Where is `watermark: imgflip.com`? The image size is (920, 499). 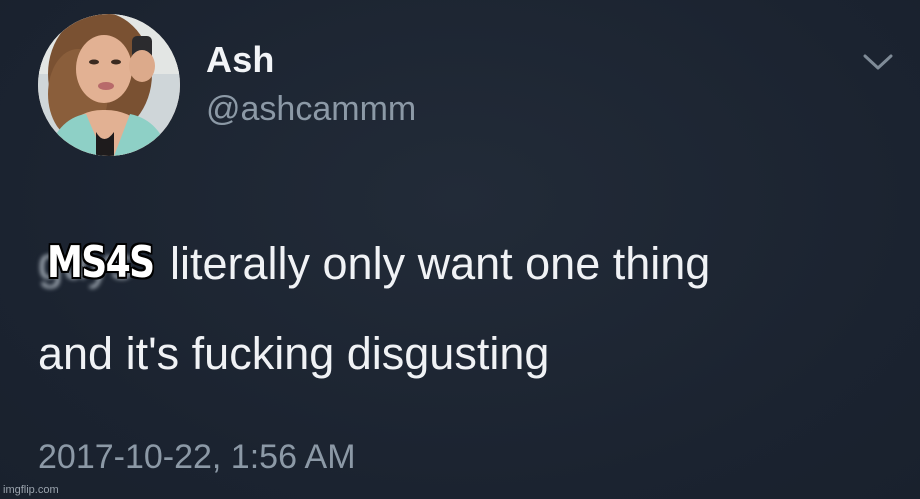 watermark: imgflip.com is located at coordinates (31, 490).